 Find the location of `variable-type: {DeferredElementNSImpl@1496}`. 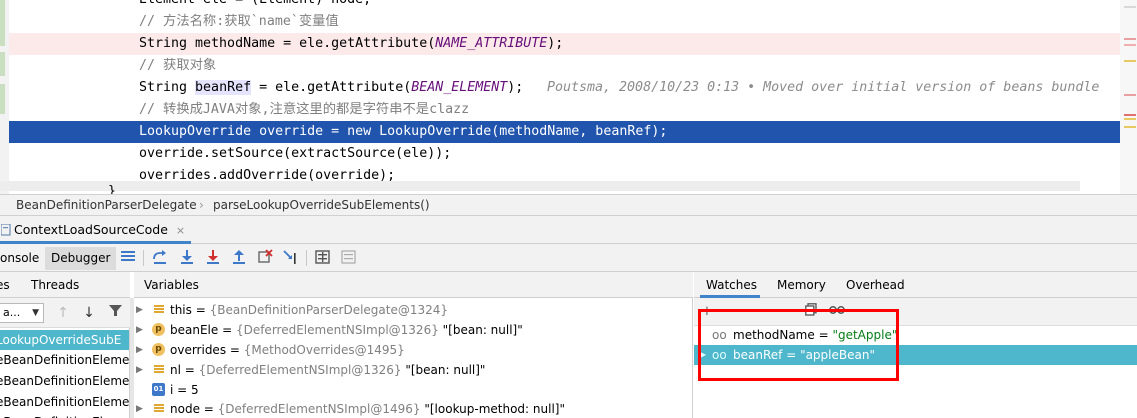

variable-type: {DeferredElementNSImpl@1496} is located at coordinates (319, 409).